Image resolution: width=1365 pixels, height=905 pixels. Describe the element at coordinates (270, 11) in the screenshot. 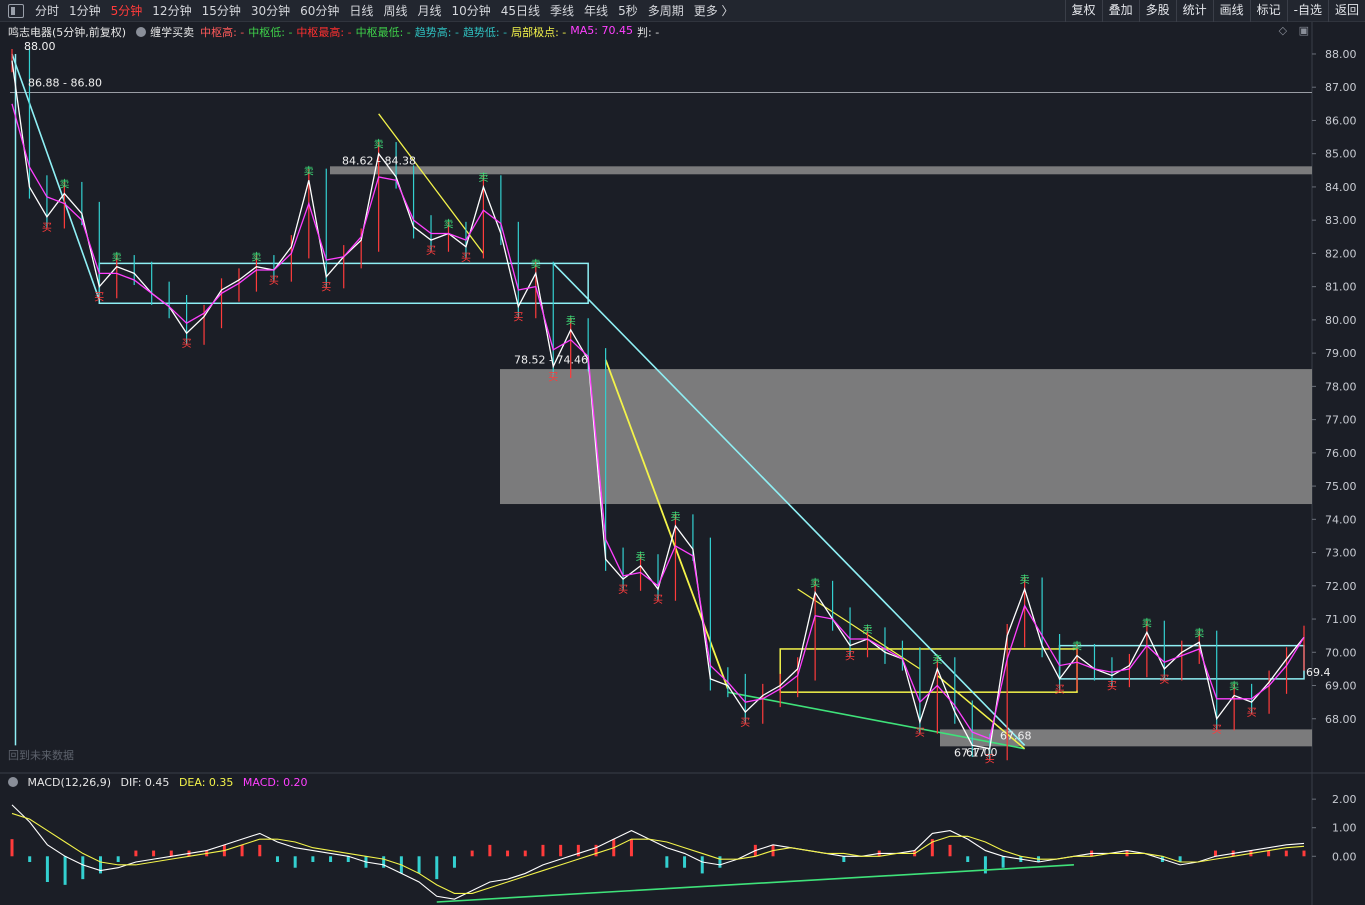

I see `period-tab: 30分钟` at that location.